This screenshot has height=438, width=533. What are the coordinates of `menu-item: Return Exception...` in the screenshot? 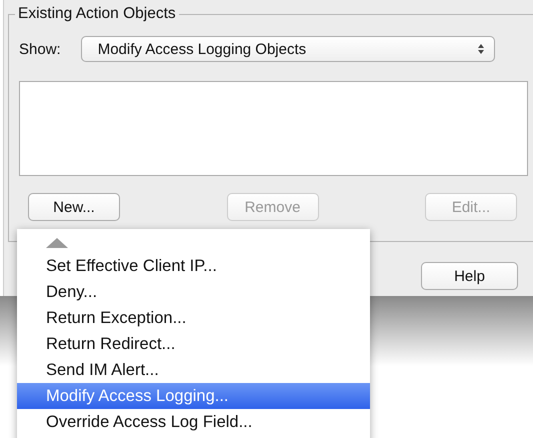 It's located at (193, 318).